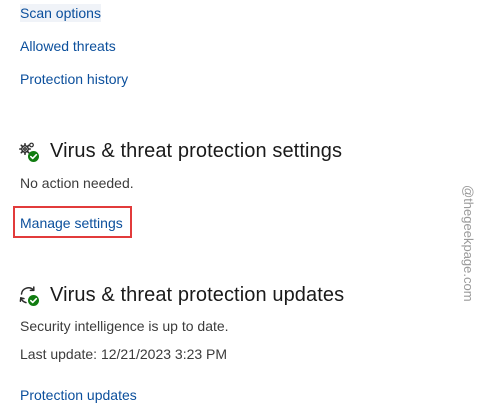 The image size is (498, 412). What do you see at coordinates (124, 354) in the screenshot?
I see `last-update-text: Last update: 12/21/2023 3:23 PM` at bounding box center [124, 354].